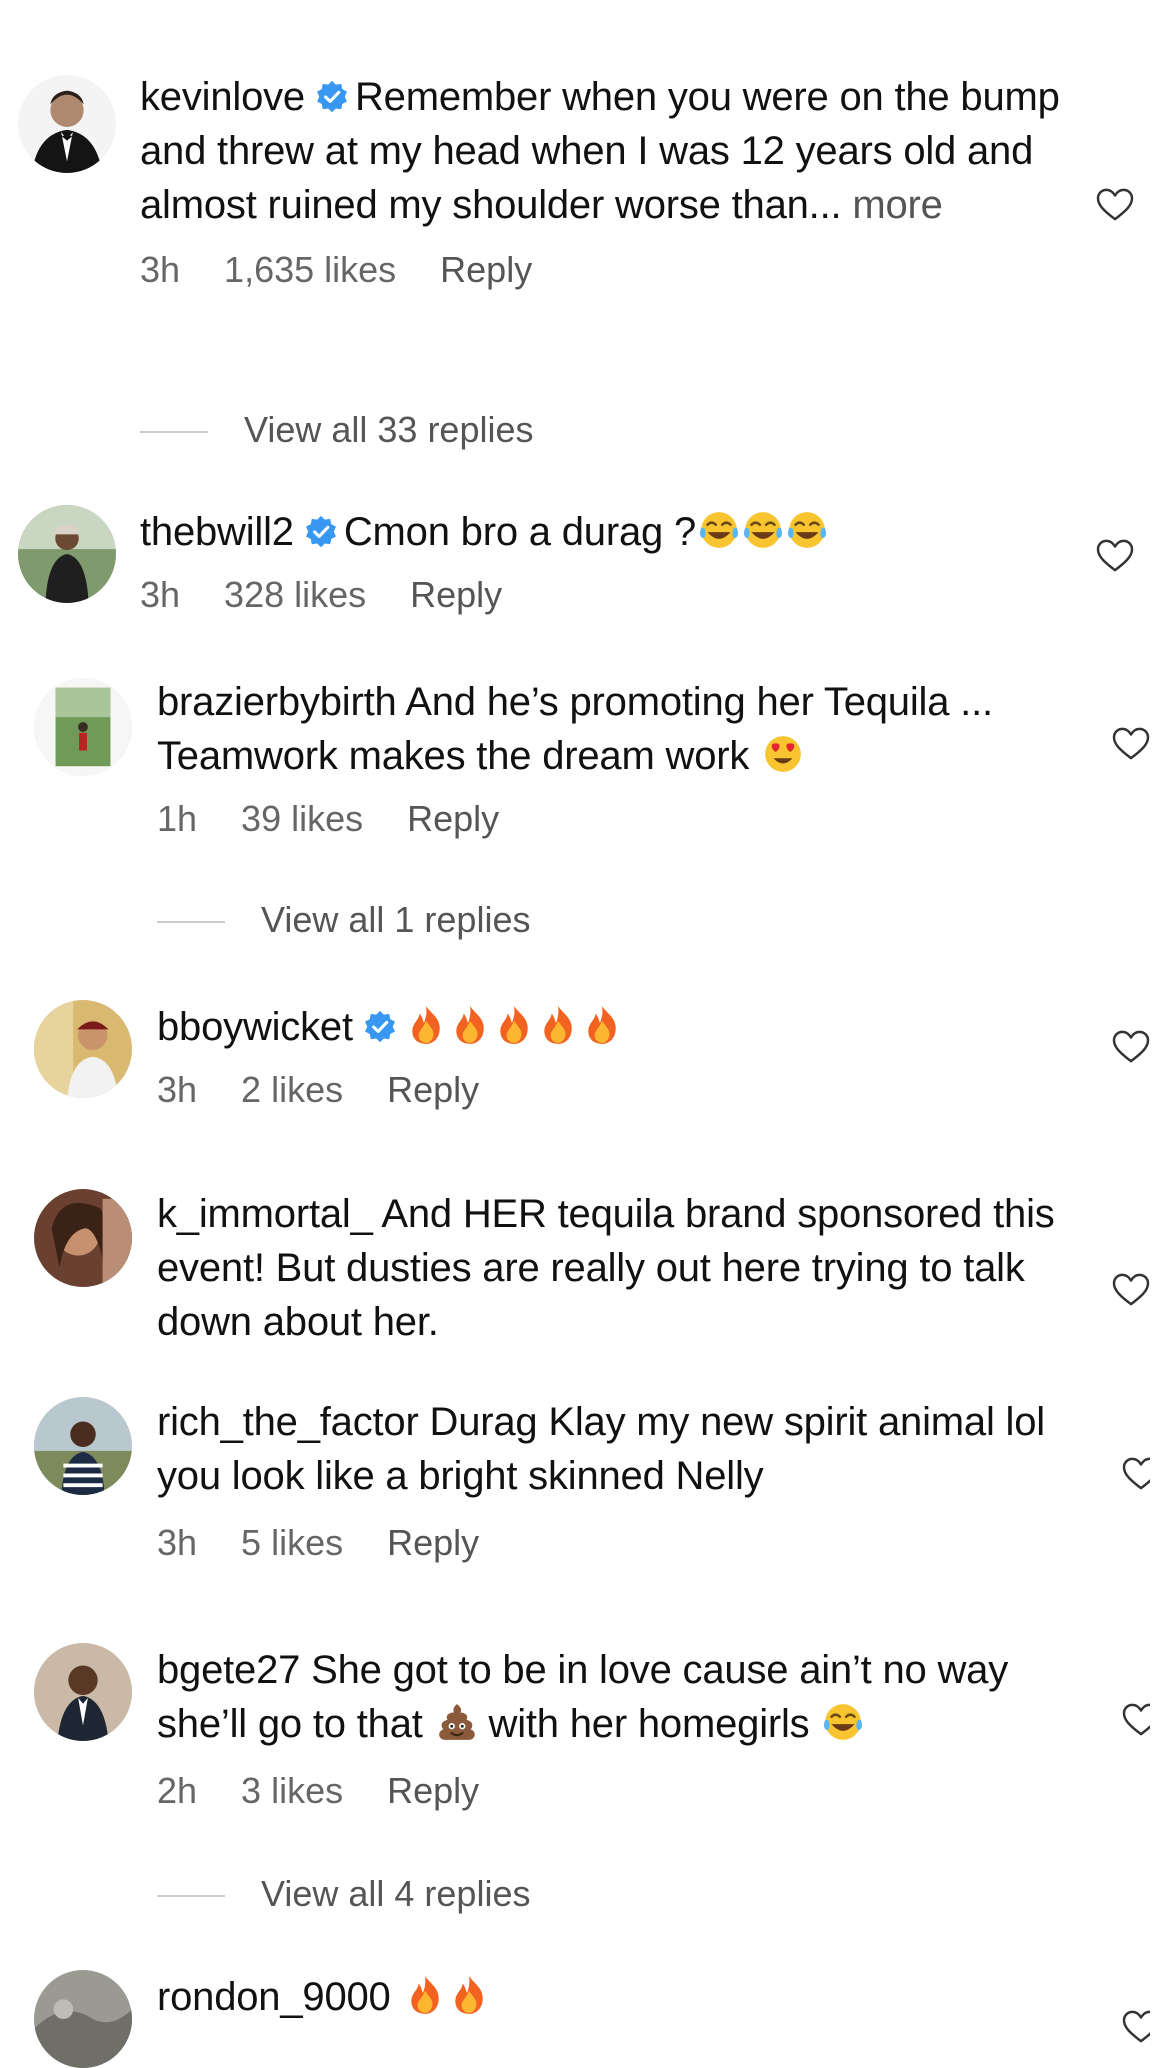 This screenshot has height=2068, width=1152. What do you see at coordinates (457, 1722) in the screenshot?
I see `poop-icon` at bounding box center [457, 1722].